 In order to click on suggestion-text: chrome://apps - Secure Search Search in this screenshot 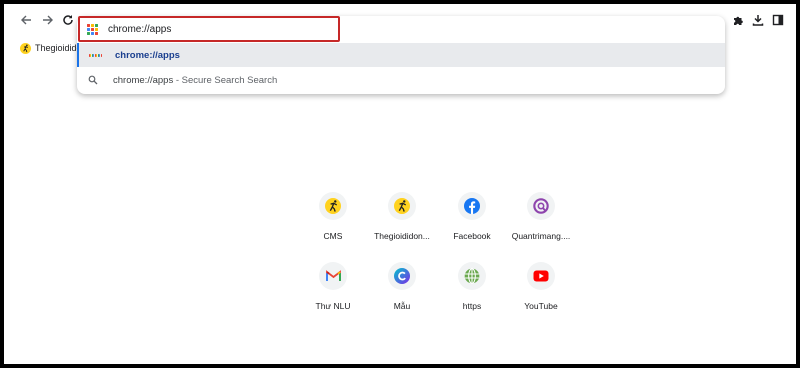, I will do `click(195, 80)`.